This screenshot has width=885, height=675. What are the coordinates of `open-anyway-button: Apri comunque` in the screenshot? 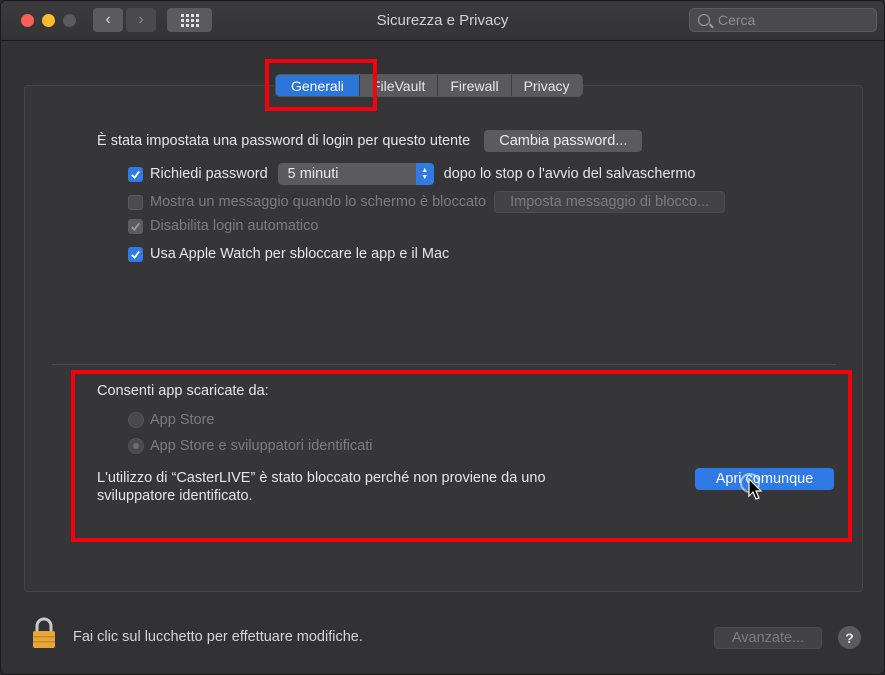 It's located at (764, 479).